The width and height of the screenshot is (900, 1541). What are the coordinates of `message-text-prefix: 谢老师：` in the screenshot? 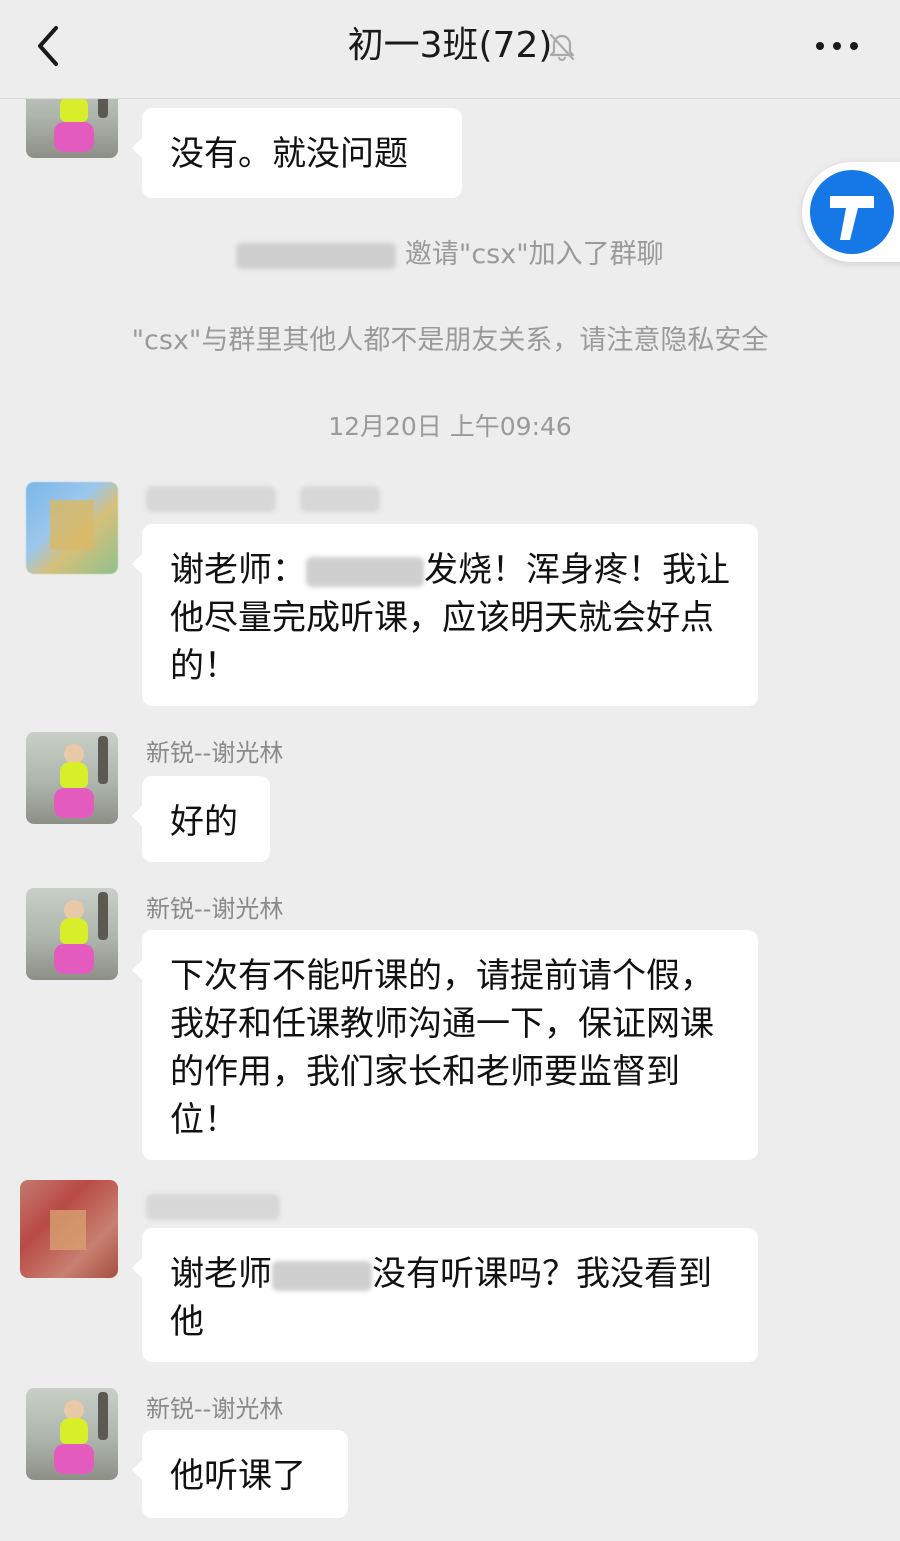 It's located at (238, 570).